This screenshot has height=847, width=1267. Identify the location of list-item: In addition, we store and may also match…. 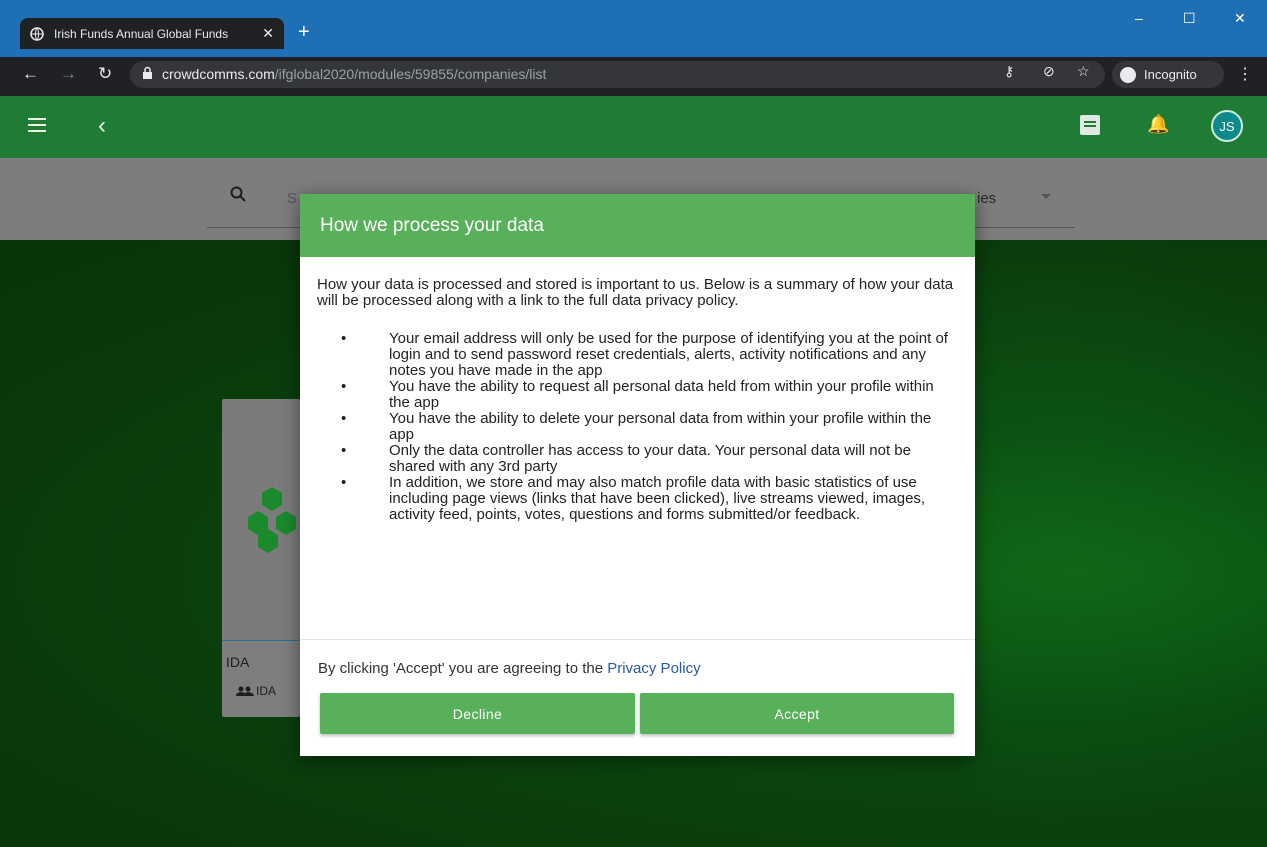
(637, 499).